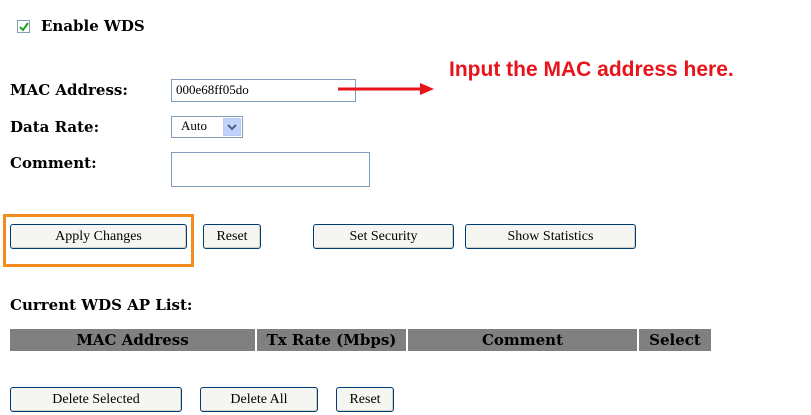 The height and width of the screenshot is (415, 811). Describe the element at coordinates (331, 340) in the screenshot. I see `col-header-tx-rate: Tx Rate (Mbps)` at that location.